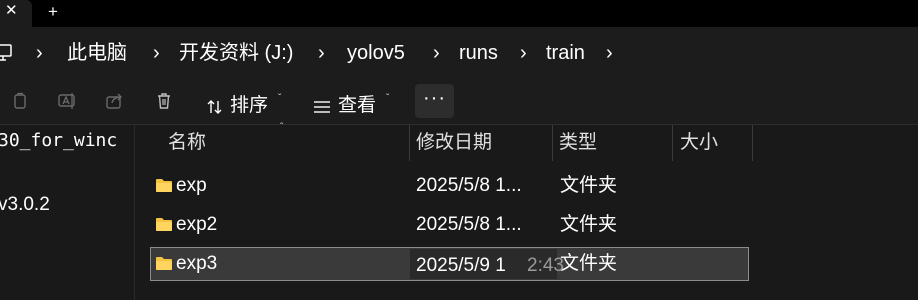 The height and width of the screenshot is (300, 918). I want to click on copy-icon, so click(20, 101).